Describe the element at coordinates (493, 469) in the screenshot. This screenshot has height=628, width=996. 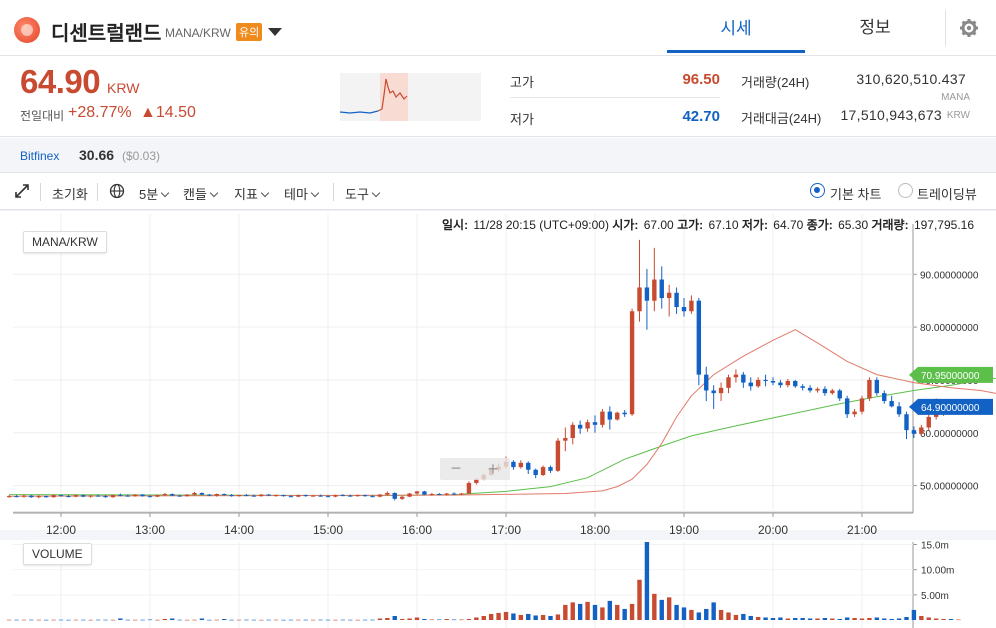
I see `plus-icon: +` at that location.